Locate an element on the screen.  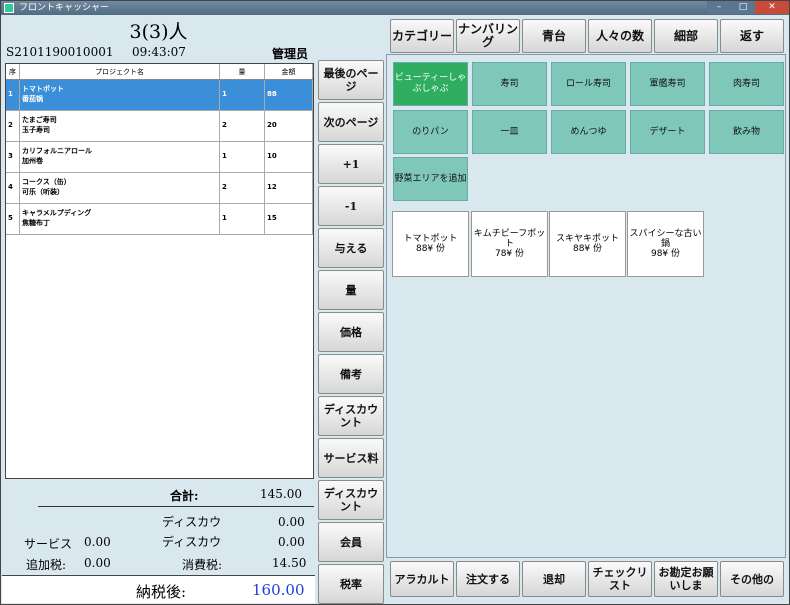
table-row: 2 たまご寿司 玉子寿司 2 20 is located at coordinates (159, 126).